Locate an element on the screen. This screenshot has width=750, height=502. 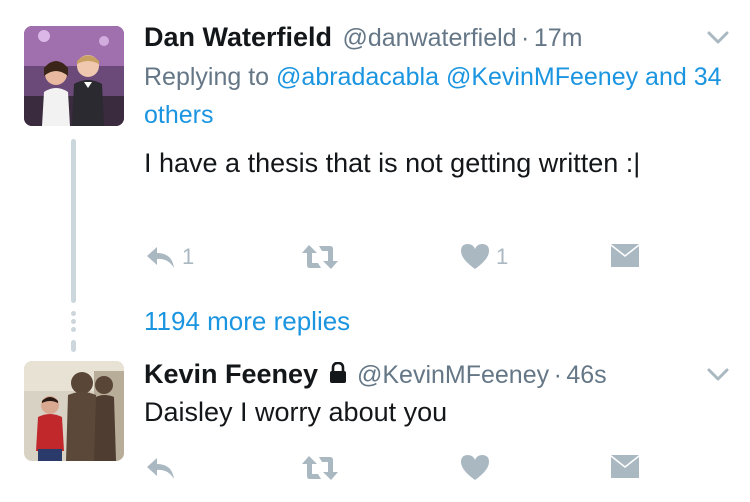
reply-button: 1 is located at coordinates (169, 257).